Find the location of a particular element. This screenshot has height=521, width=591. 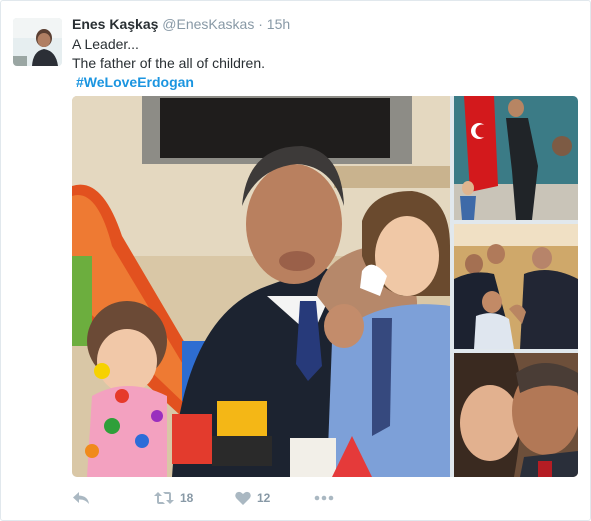

avatar is located at coordinates (37, 42).